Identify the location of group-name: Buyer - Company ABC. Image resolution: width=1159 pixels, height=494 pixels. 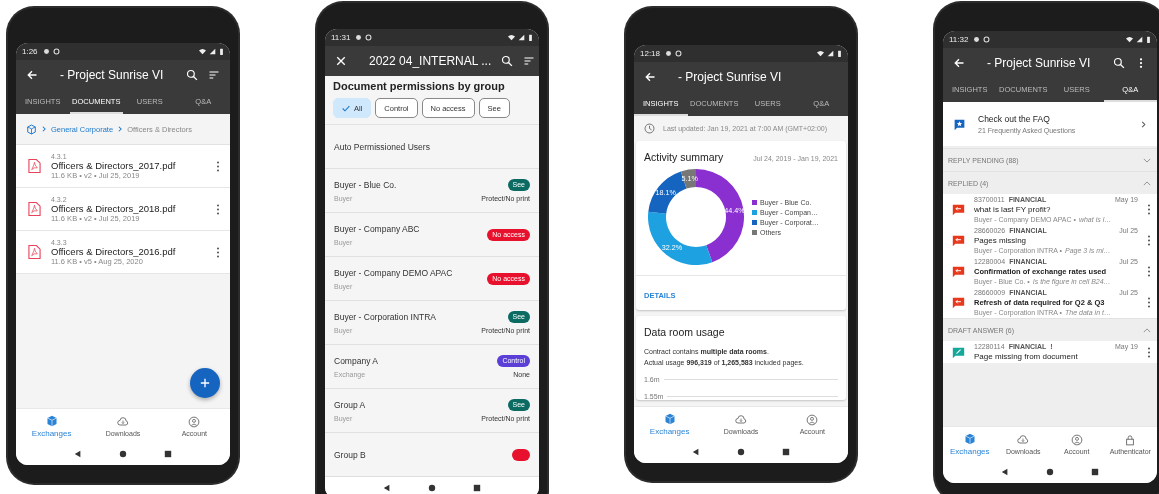
(377, 228).